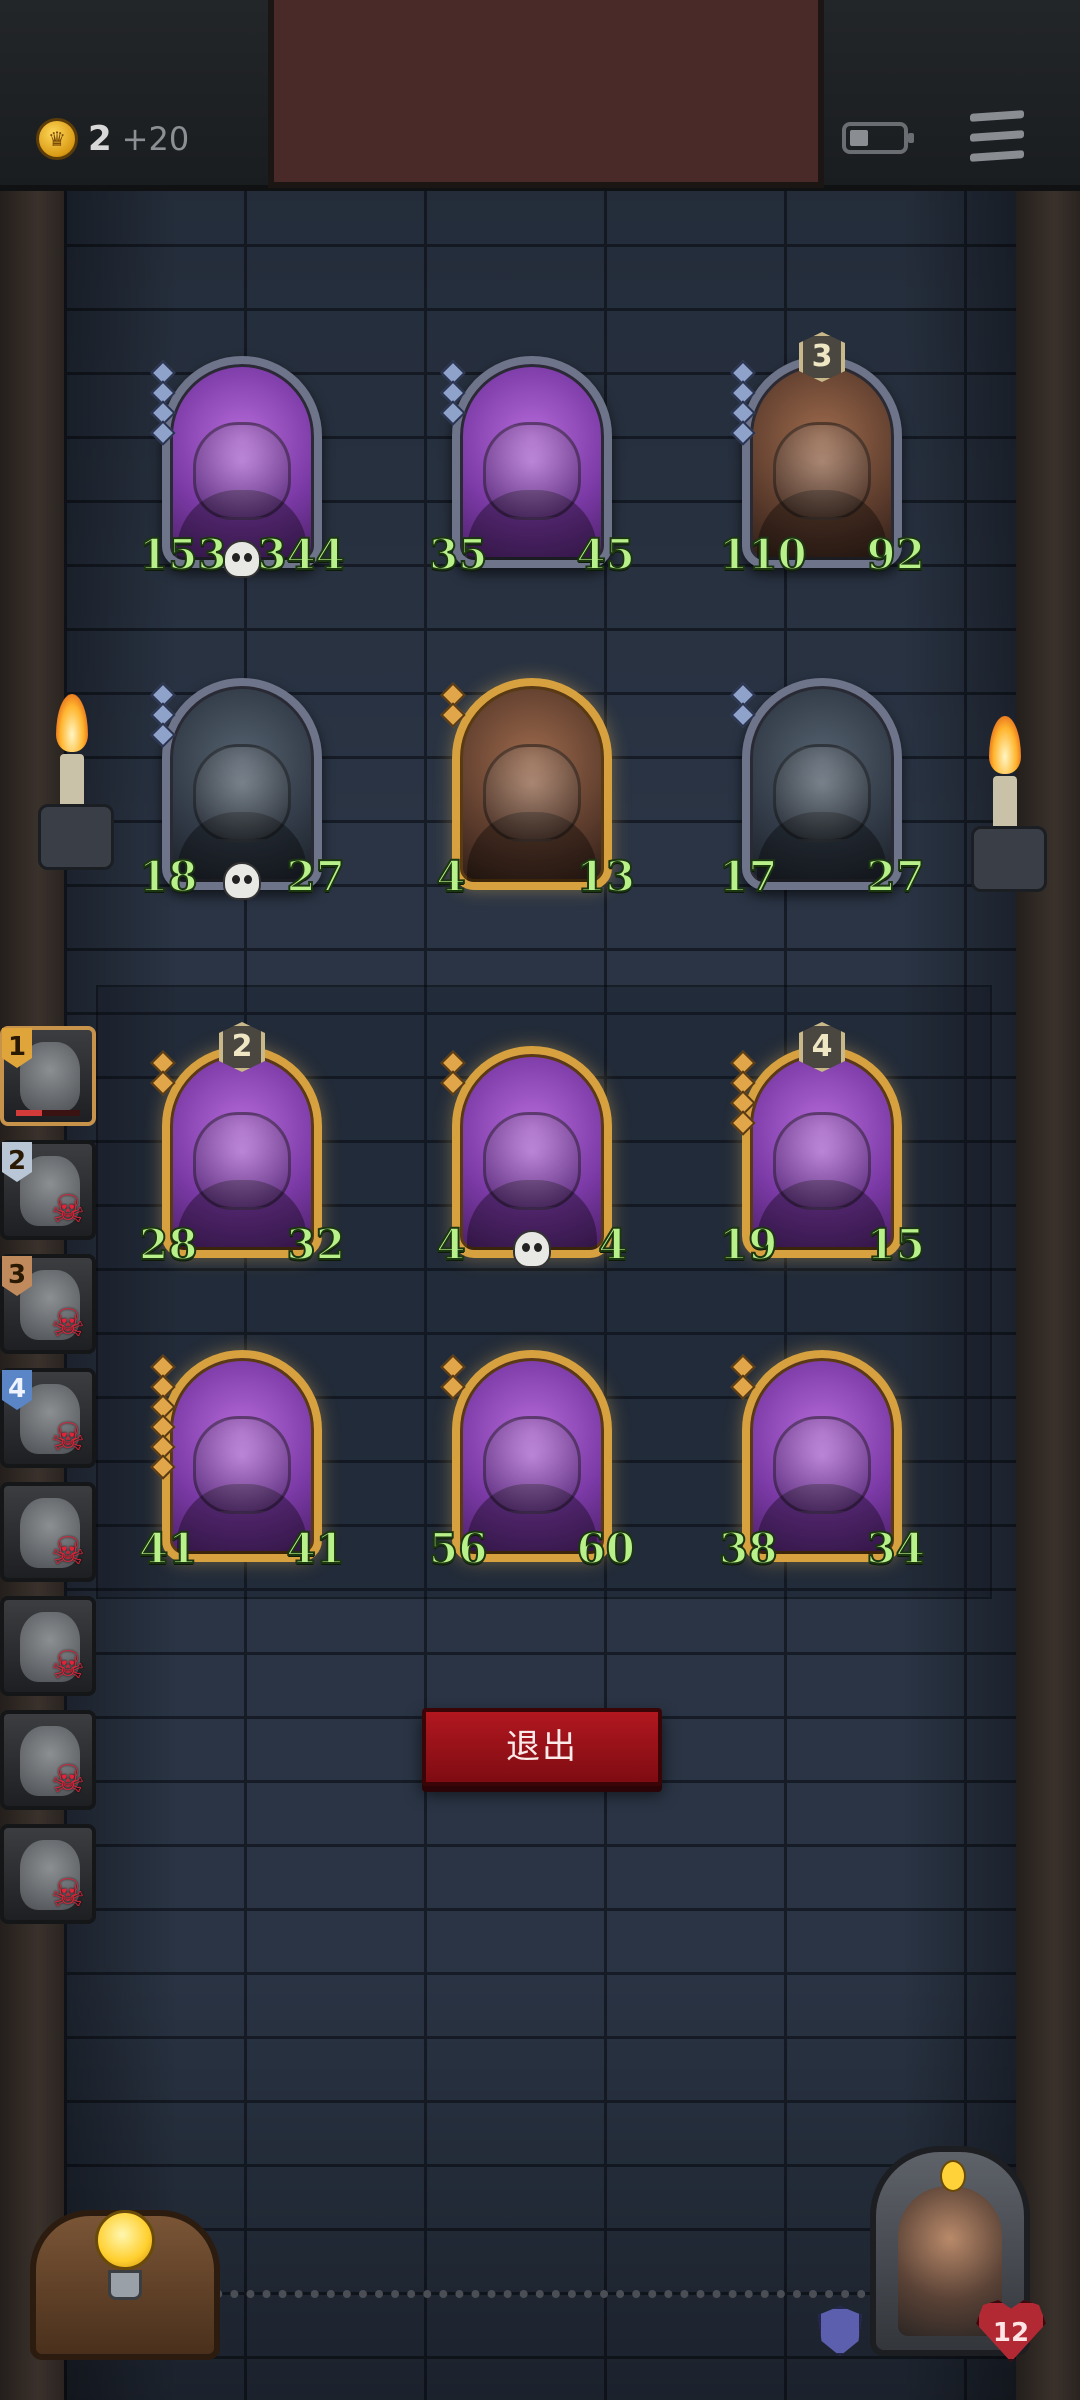  I want to click on unit-card-cross-shield: 38 34, so click(822, 1458).